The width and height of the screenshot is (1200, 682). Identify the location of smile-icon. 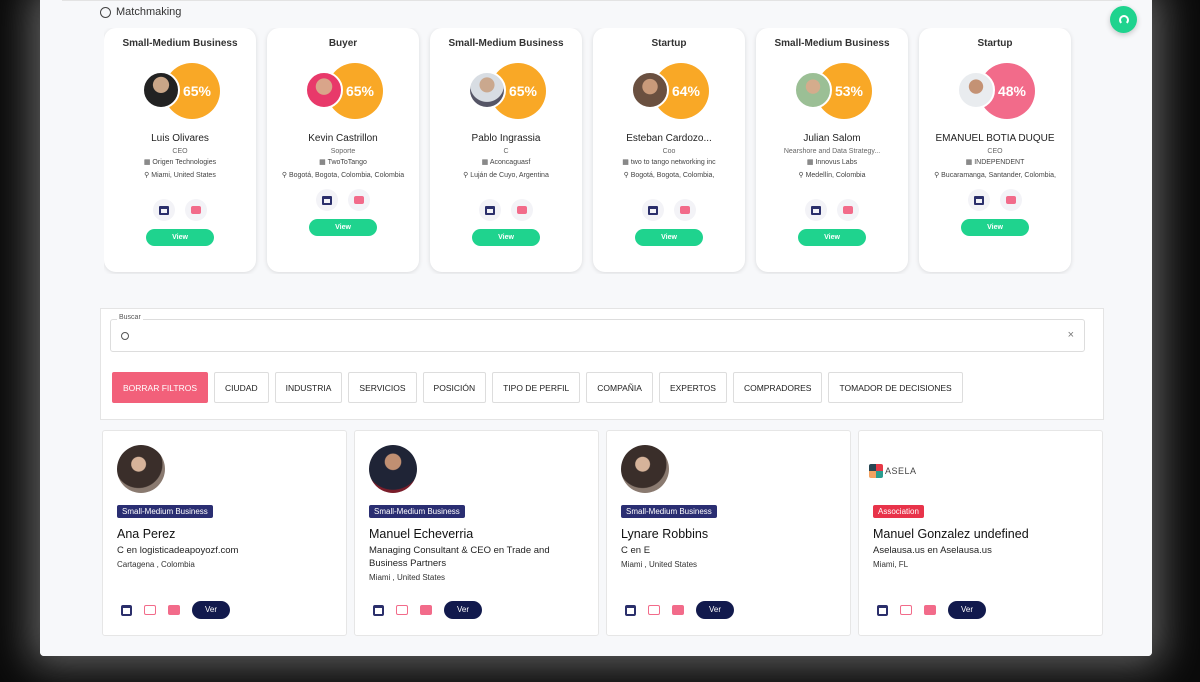
(105, 12).